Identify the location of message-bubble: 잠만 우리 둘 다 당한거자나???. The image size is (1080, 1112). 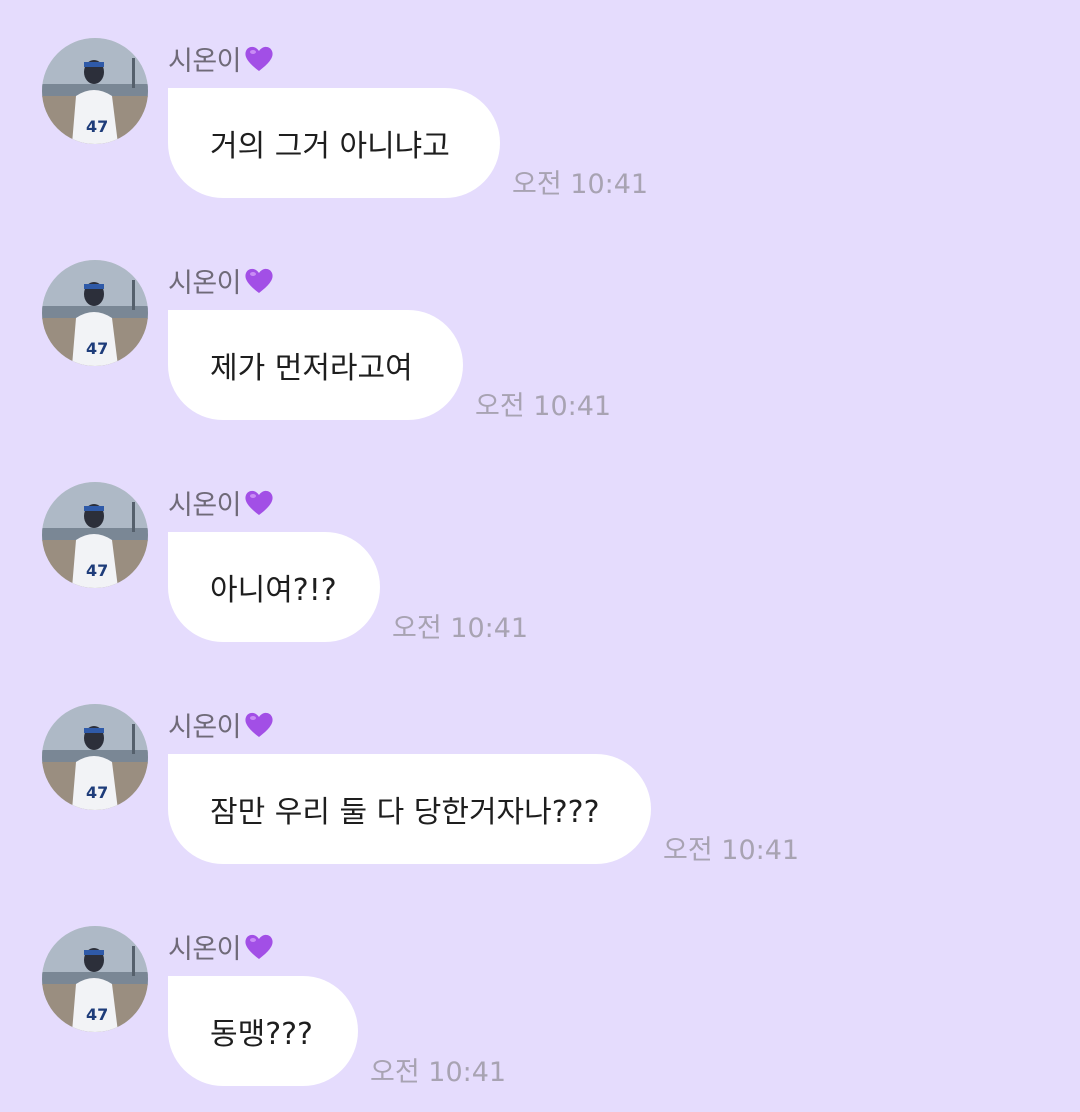
(409, 809).